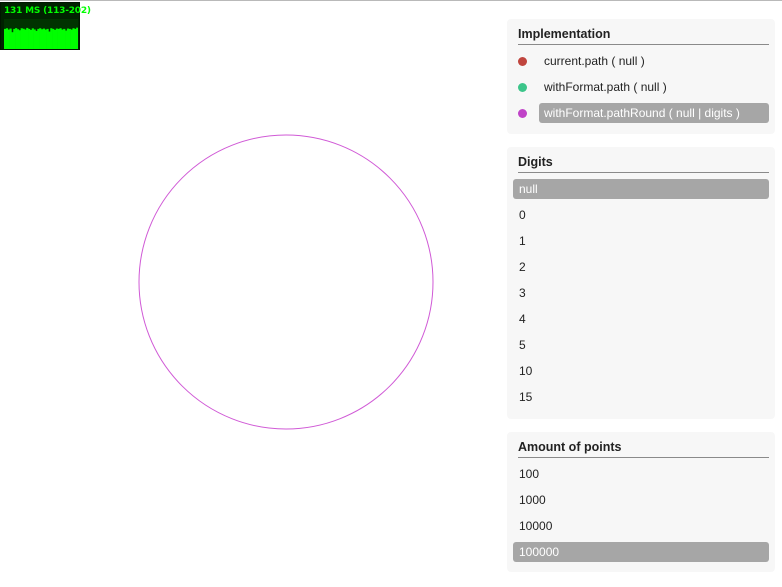 The width and height of the screenshot is (782, 587). What do you see at coordinates (641, 513) in the screenshot?
I see `points-list: 100 1000 10000 100000` at bounding box center [641, 513].